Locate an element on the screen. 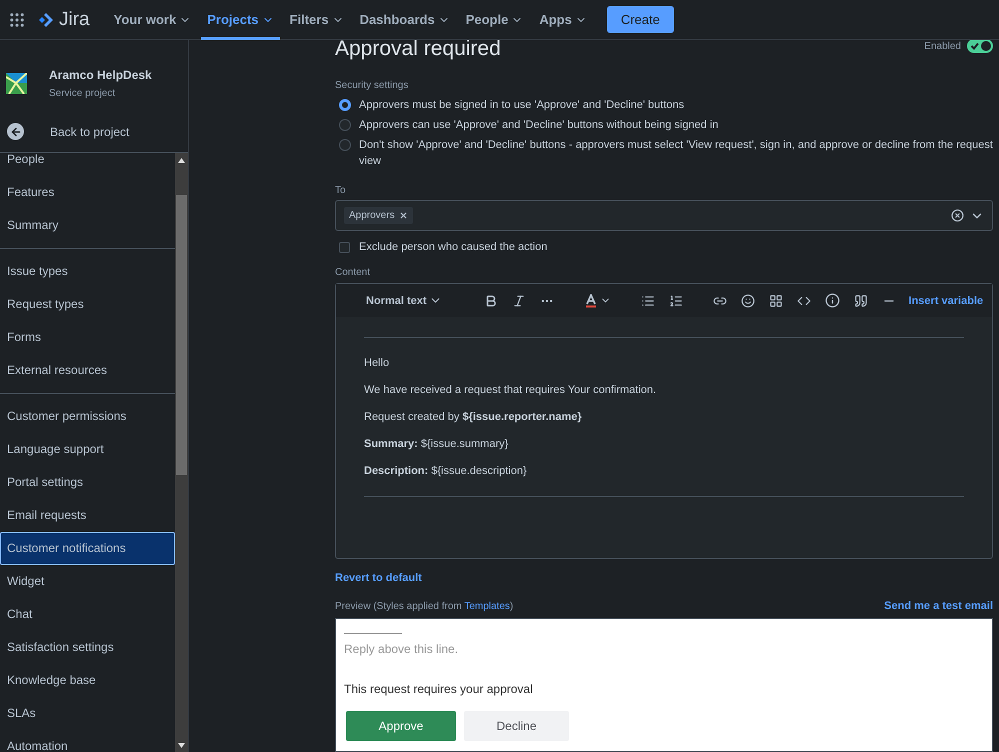  radio-label: Approvers must be signed in to use 'Approve' and 'Decline' buttons is located at coordinates (521, 105).